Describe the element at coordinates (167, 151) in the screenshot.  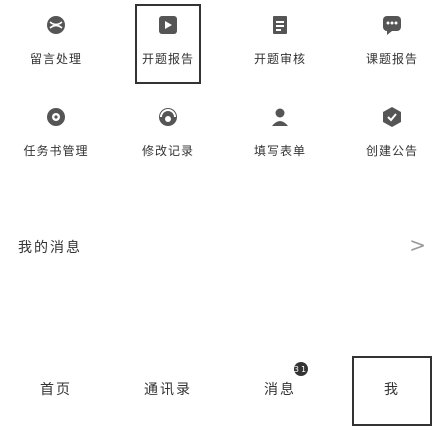
I see `grid-item-label: 修改记录` at that location.